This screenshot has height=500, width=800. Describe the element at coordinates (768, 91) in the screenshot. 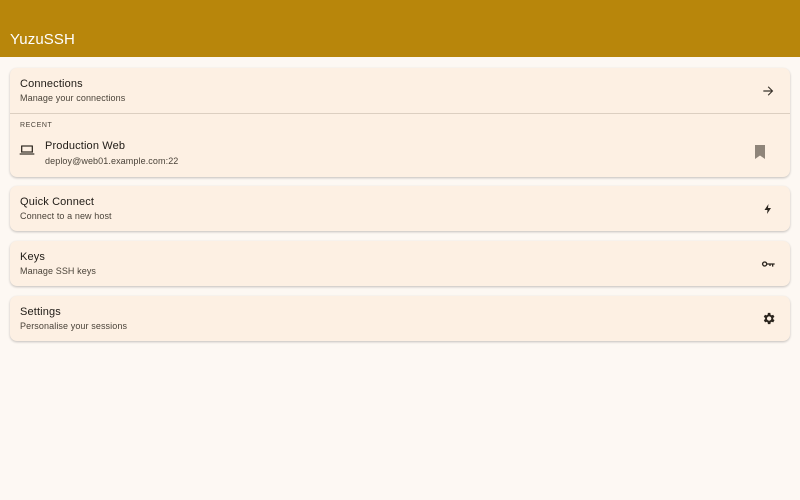

I see `arrow-right-icon` at that location.